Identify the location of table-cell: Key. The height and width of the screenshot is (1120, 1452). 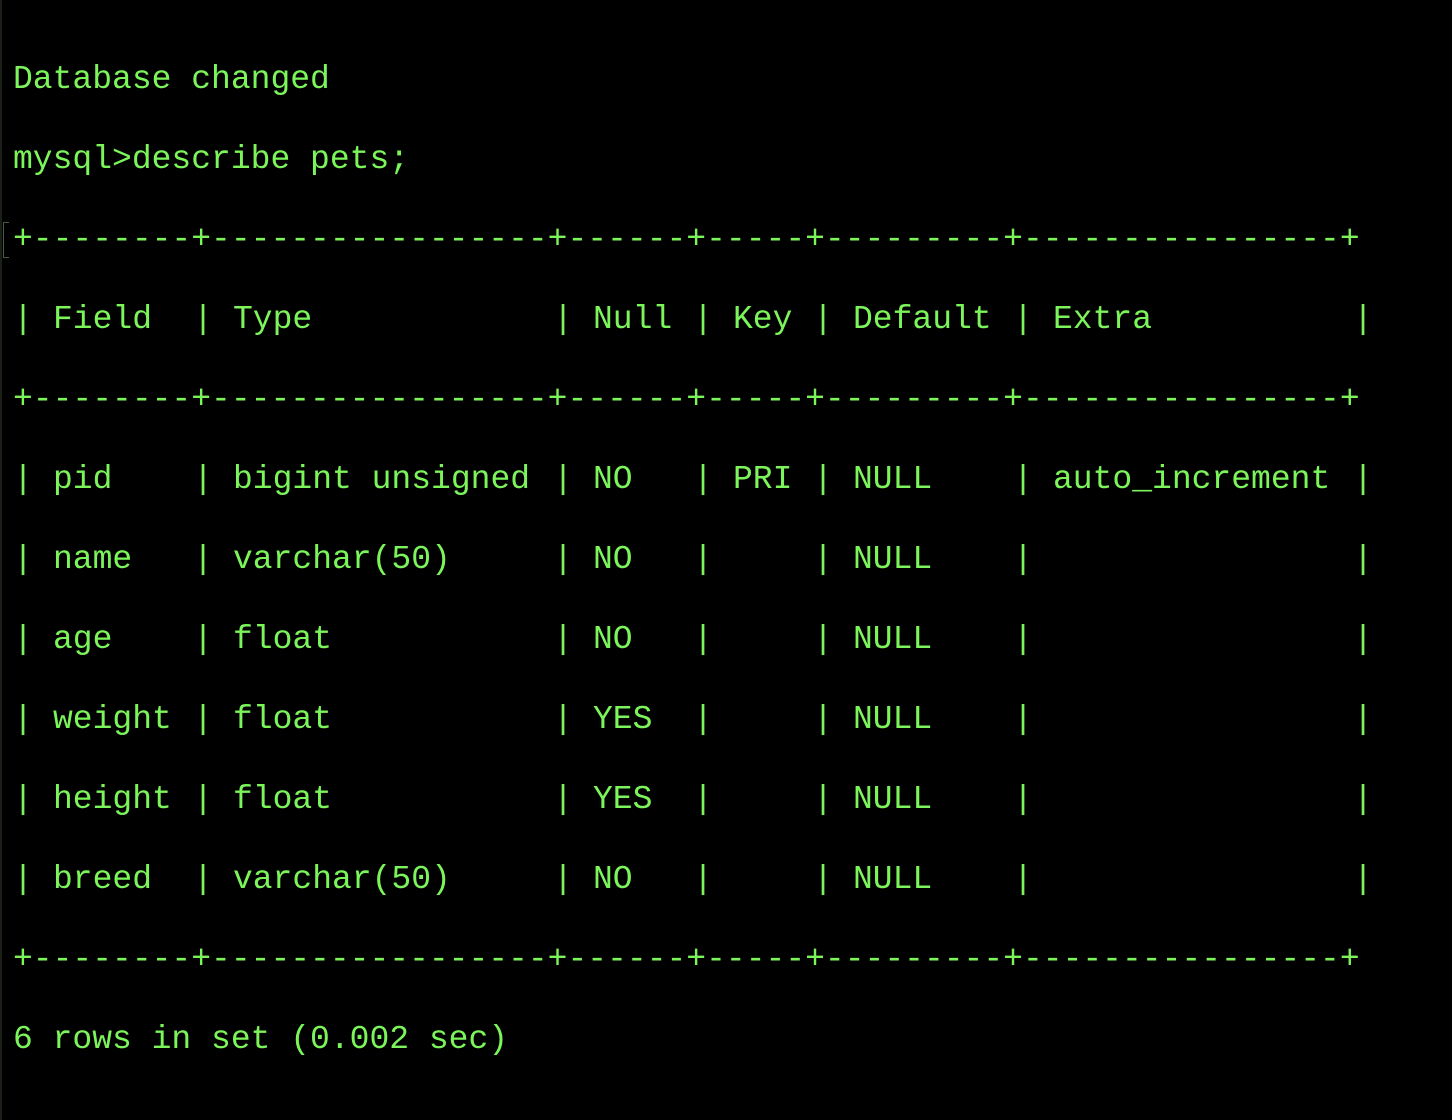
(763, 319).